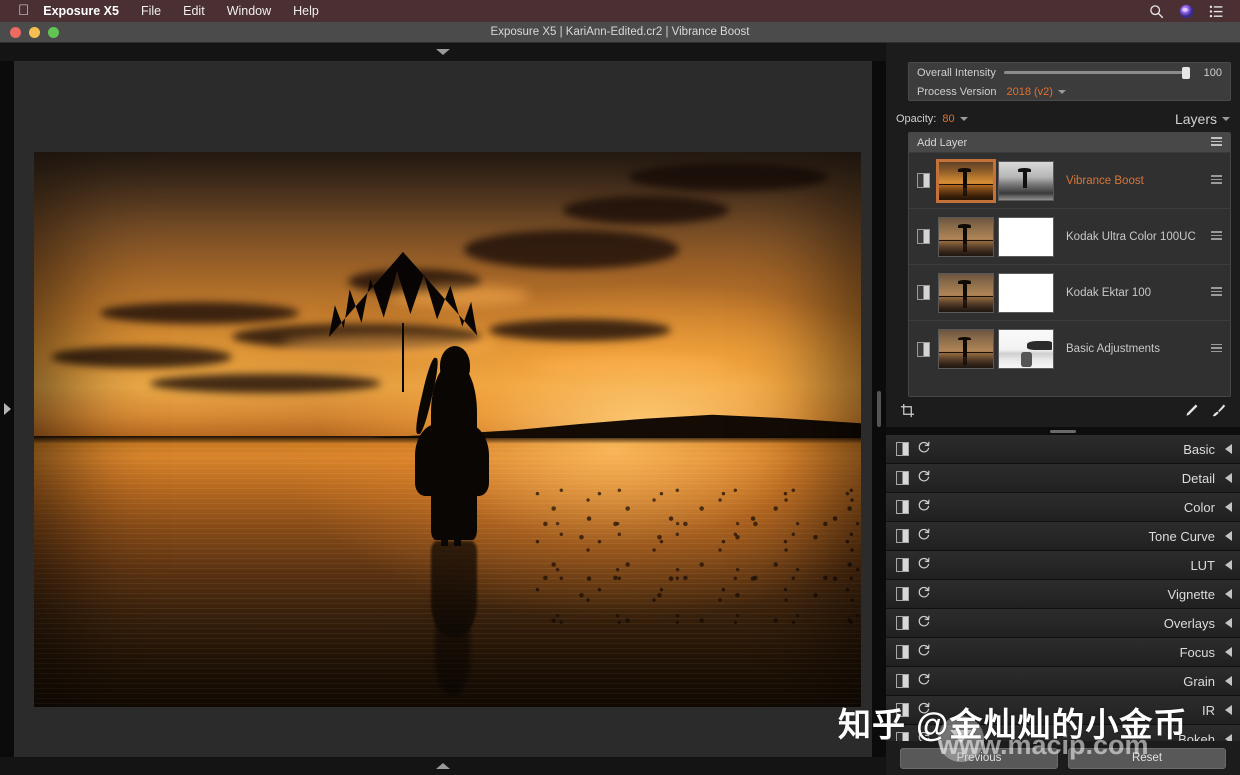 Image resolution: width=1240 pixels, height=775 pixels. What do you see at coordinates (1063, 507) in the screenshot?
I see `adjustment-section-color: Color` at bounding box center [1063, 507].